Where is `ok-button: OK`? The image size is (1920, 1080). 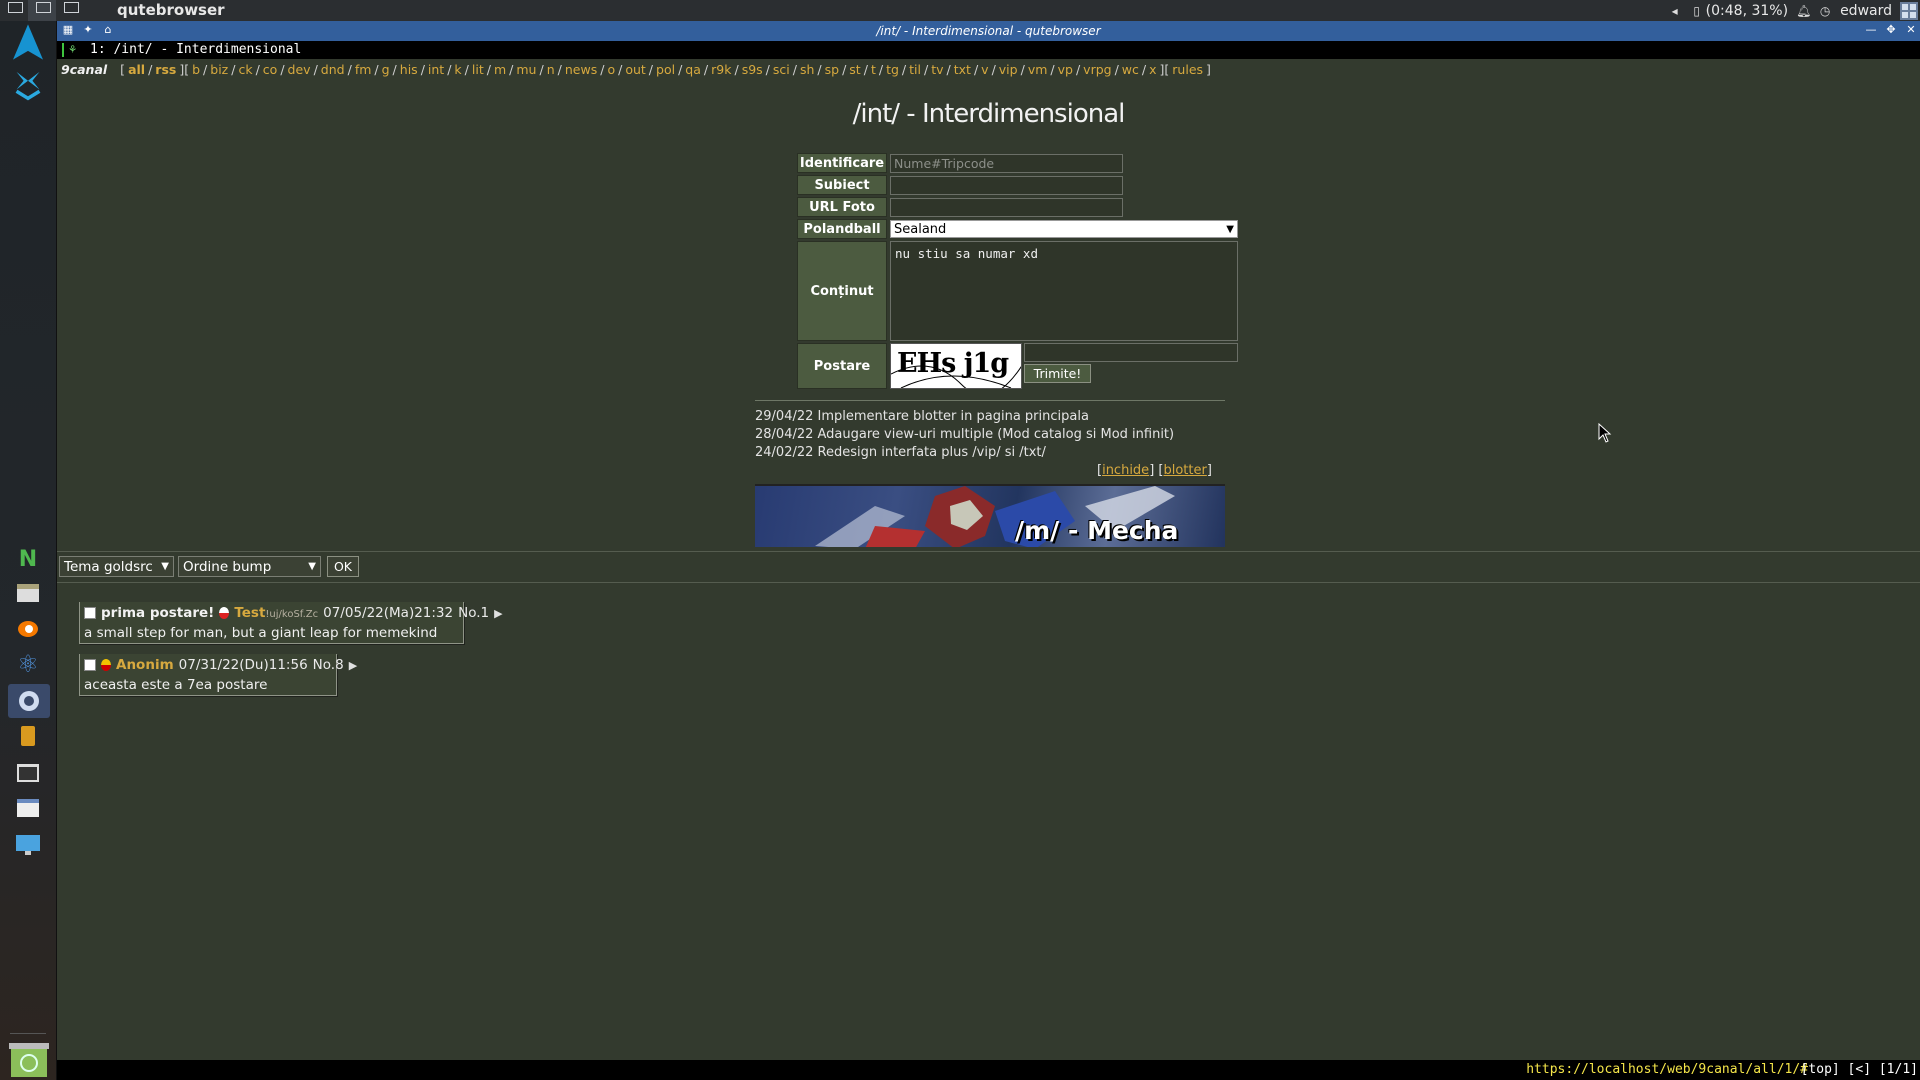
ok-button: OK is located at coordinates (343, 566).